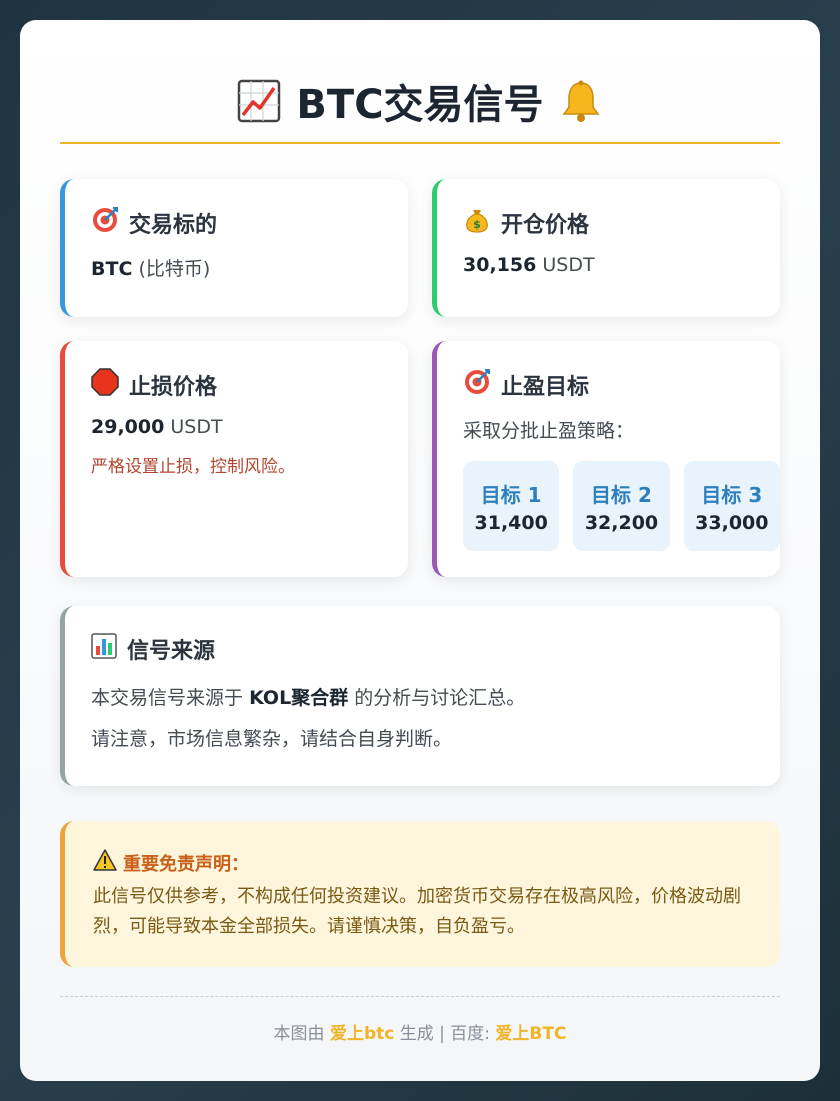 This screenshot has width=840, height=1101. What do you see at coordinates (545, 387) in the screenshot?
I see `take-profit-title: 止盈目标` at bounding box center [545, 387].